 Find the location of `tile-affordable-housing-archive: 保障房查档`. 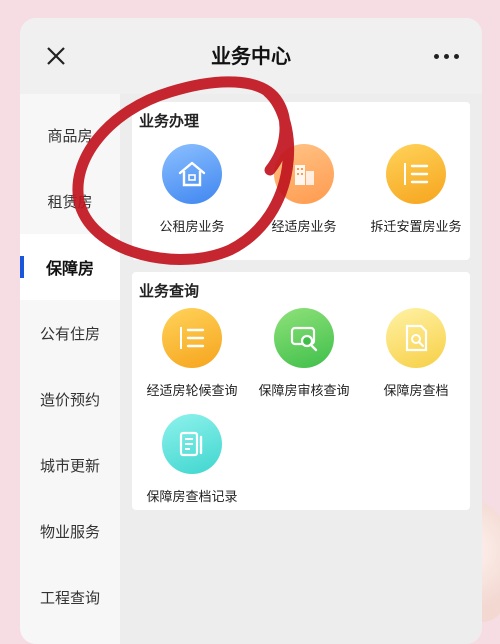

tile-affordable-housing-archive: 保障房查档 is located at coordinates (416, 358).